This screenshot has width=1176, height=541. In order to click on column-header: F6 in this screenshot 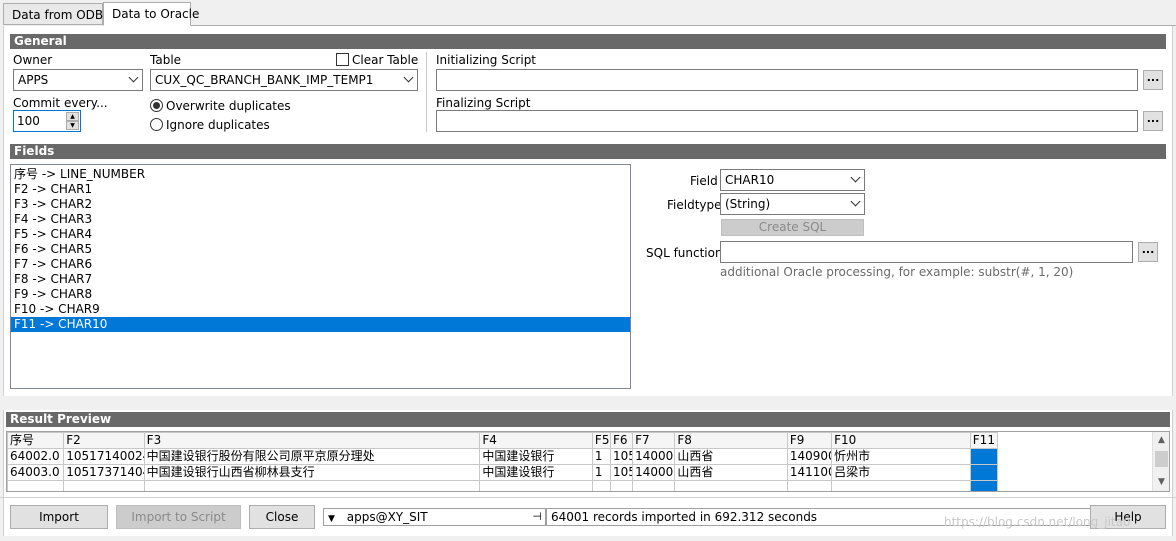, I will do `click(621, 440)`.